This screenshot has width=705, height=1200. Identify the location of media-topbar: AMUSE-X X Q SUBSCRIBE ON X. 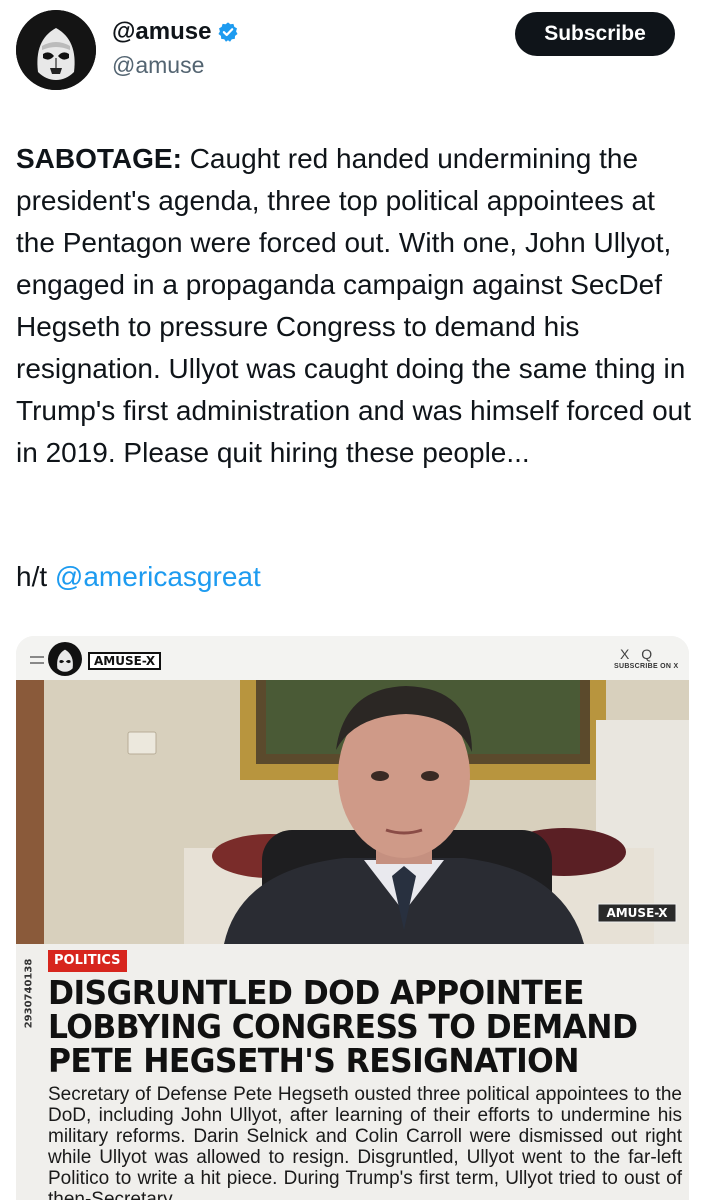
(352, 658).